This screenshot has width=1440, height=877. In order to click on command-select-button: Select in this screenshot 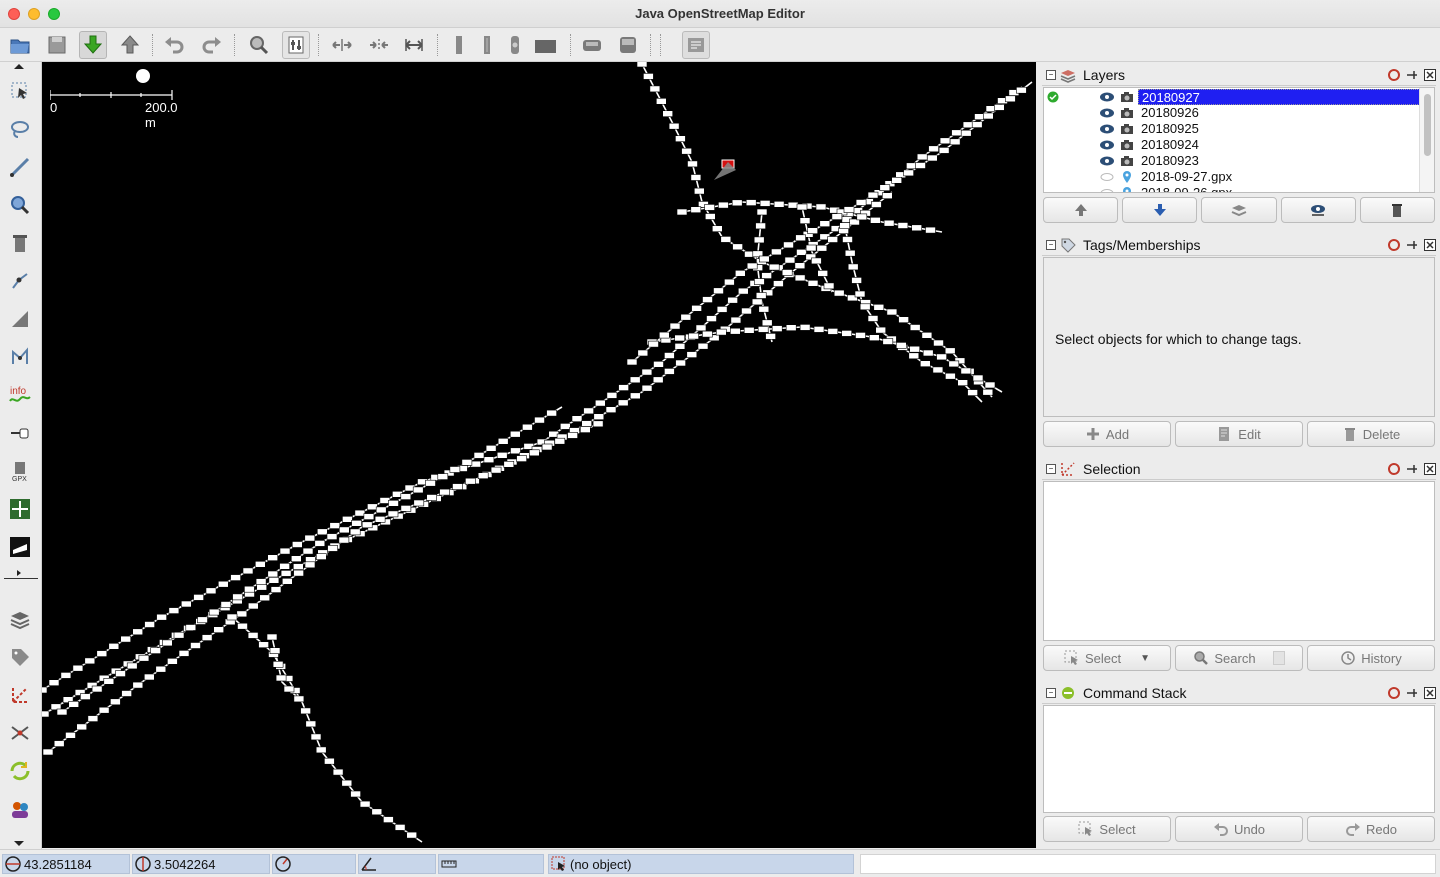, I will do `click(1107, 829)`.